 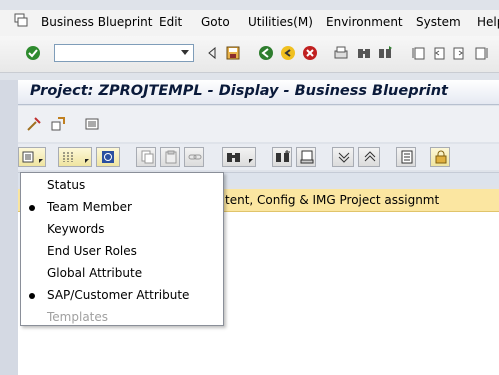 I want to click on paste-icon, so click(x=171, y=157).